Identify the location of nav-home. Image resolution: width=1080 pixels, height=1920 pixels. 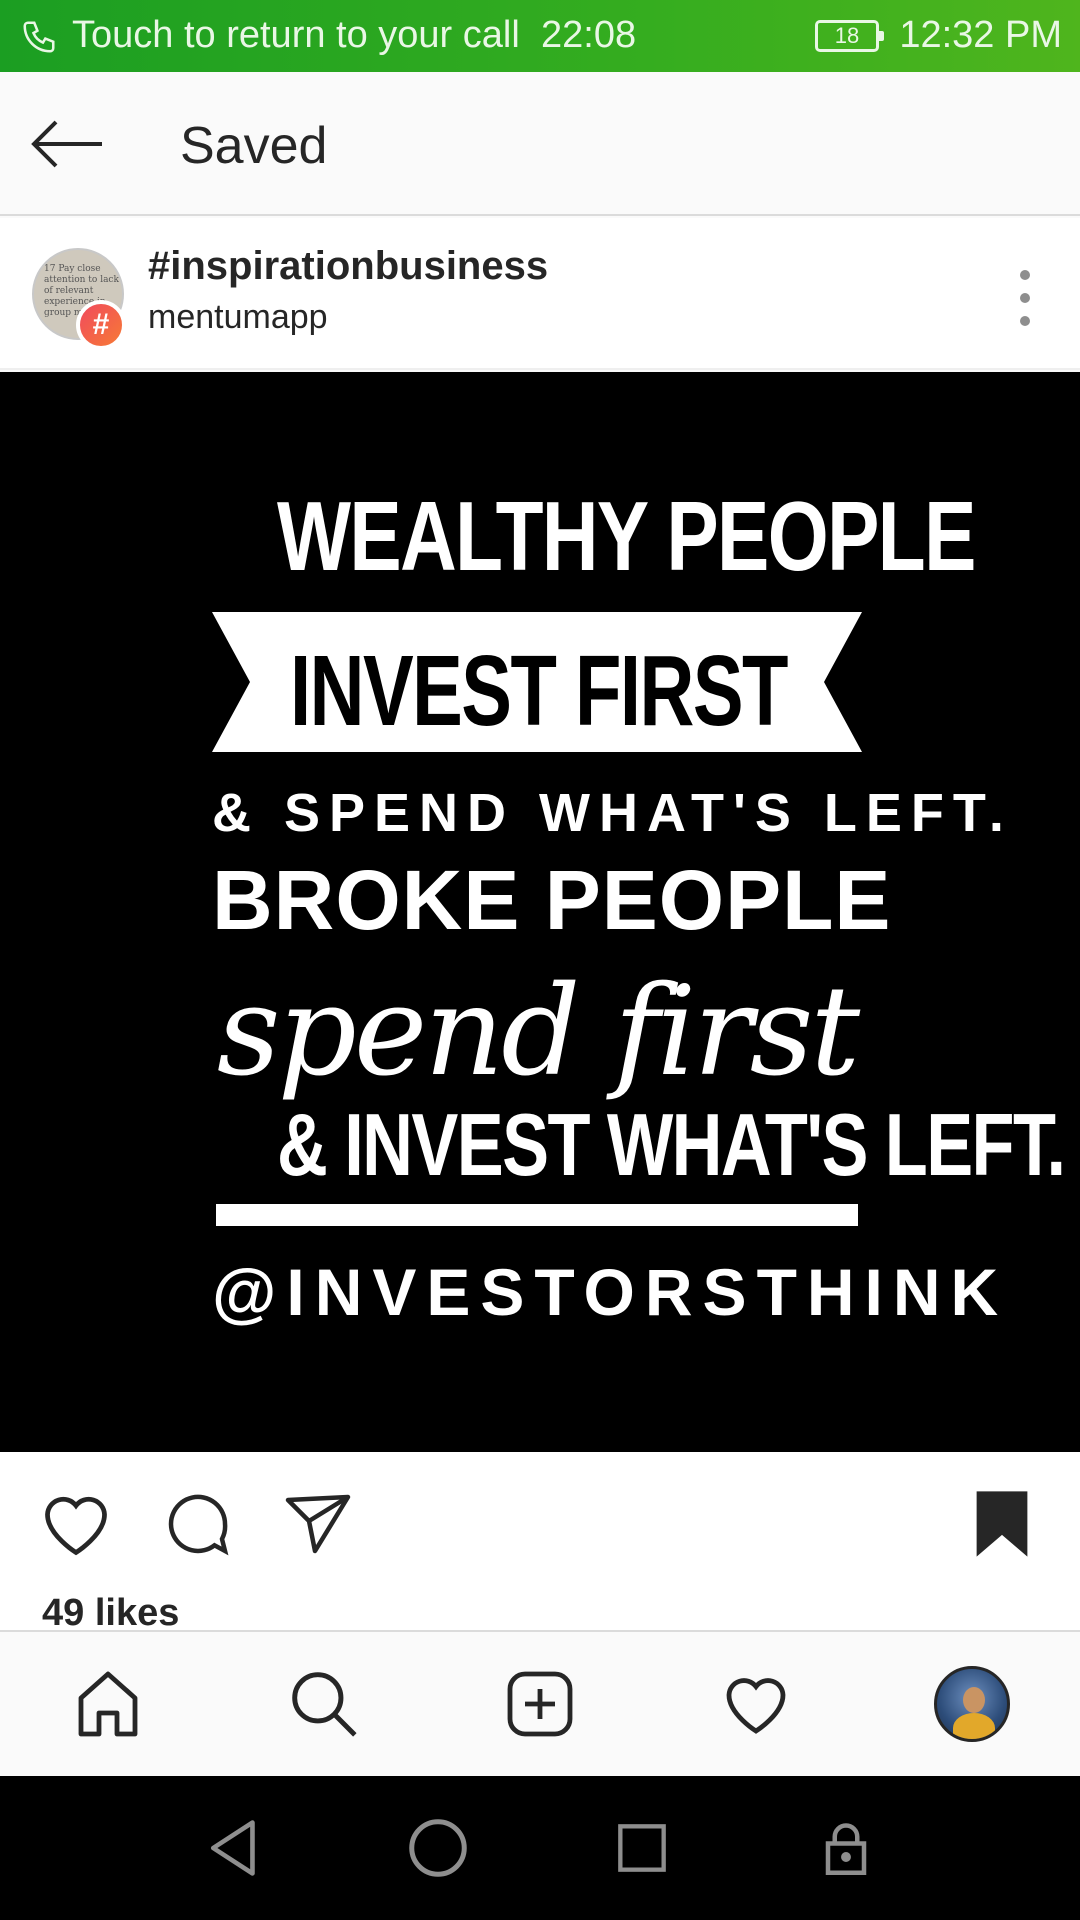
(108, 1704).